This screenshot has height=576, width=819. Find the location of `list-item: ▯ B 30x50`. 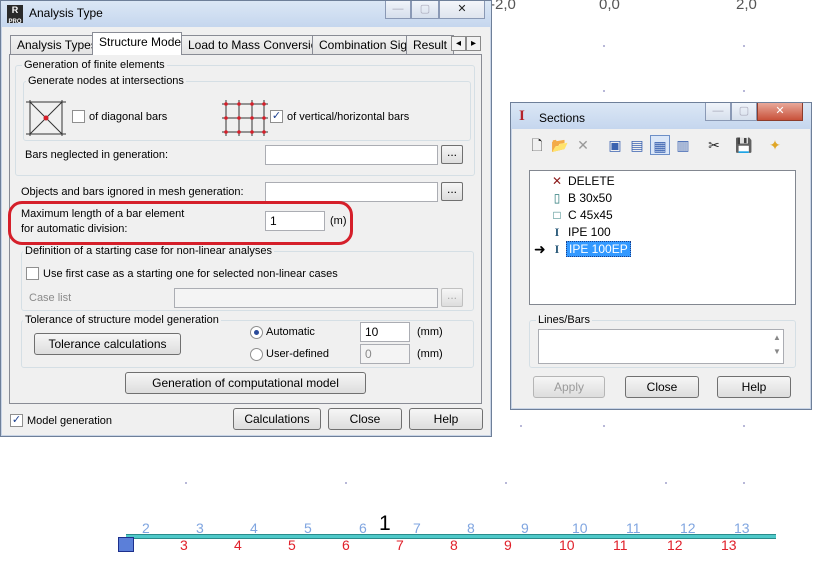

list-item: ▯ B 30x50 is located at coordinates (582, 198).